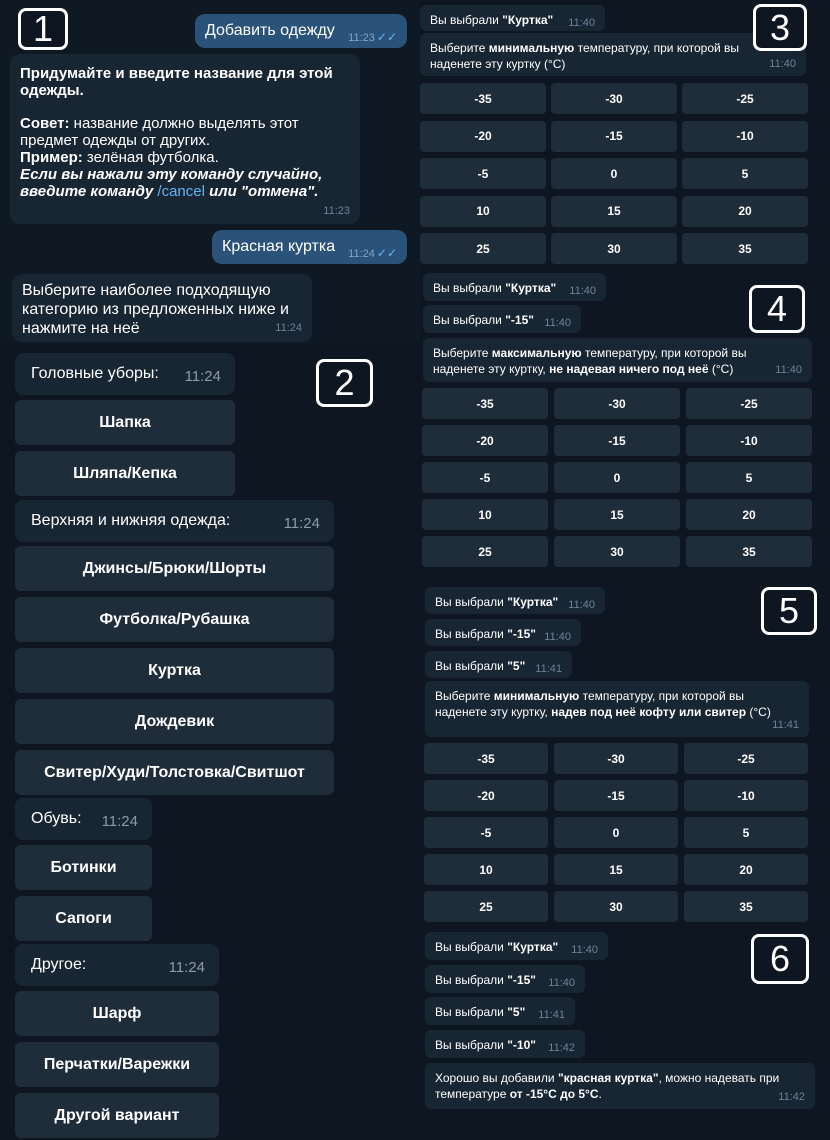 The height and width of the screenshot is (1140, 830). I want to click on chip-label: Вы выбрали, so click(466, 20).